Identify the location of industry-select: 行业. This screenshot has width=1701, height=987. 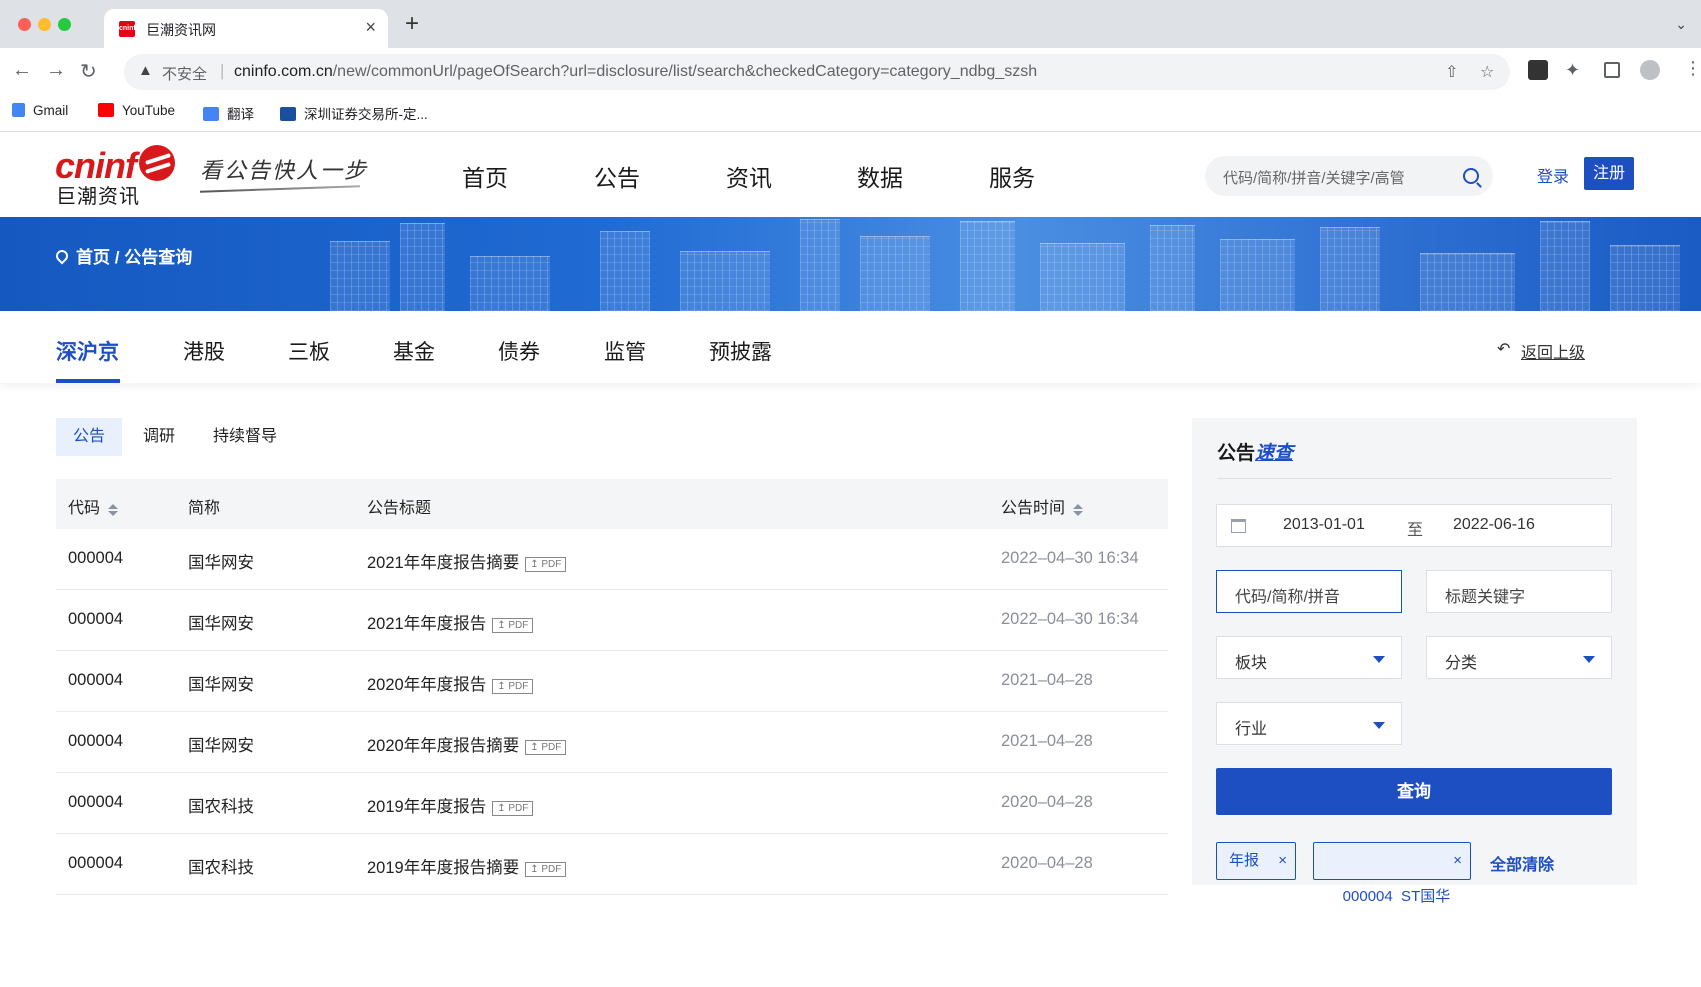
(1309, 723).